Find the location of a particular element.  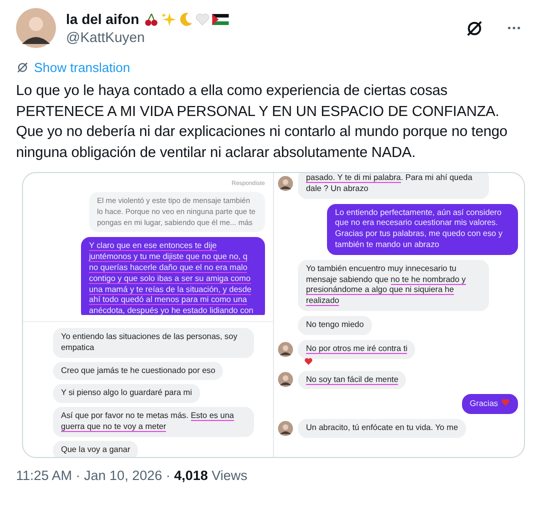

cherry-icon is located at coordinates (152, 19).